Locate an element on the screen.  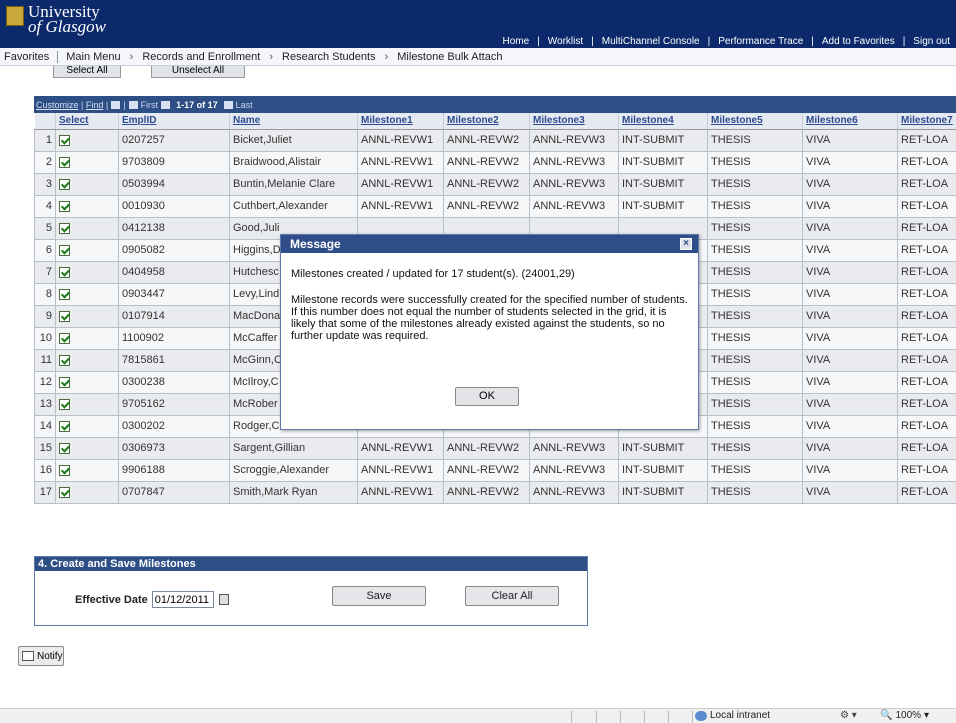
name-cell: Braidwood,Alistair is located at coordinates (293, 162).